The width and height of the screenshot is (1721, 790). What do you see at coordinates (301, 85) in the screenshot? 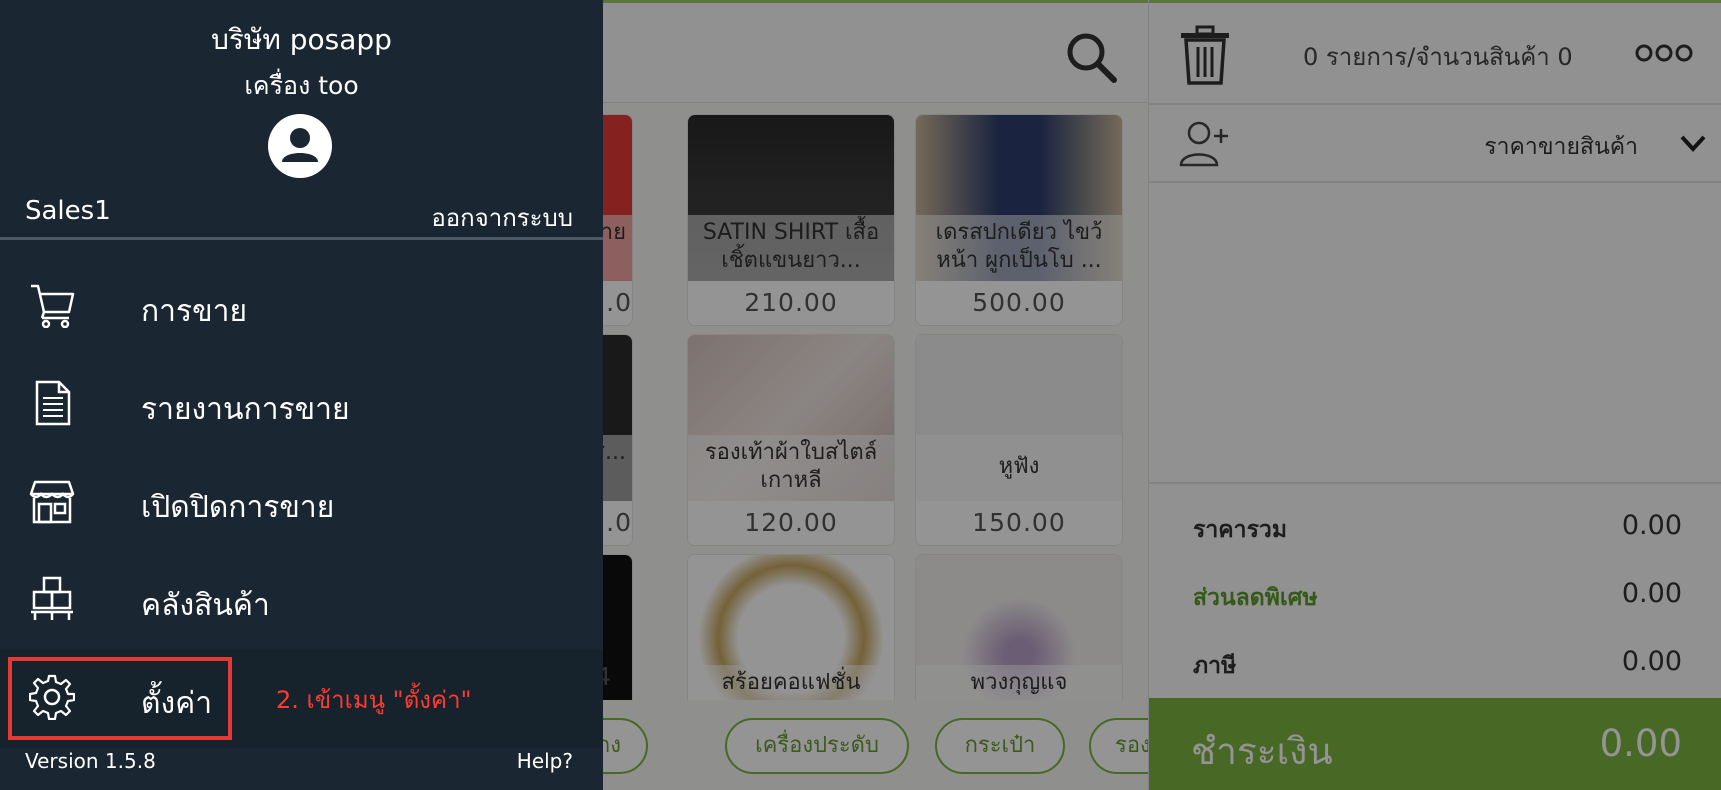
I see `device-name: เครื่อง too` at bounding box center [301, 85].